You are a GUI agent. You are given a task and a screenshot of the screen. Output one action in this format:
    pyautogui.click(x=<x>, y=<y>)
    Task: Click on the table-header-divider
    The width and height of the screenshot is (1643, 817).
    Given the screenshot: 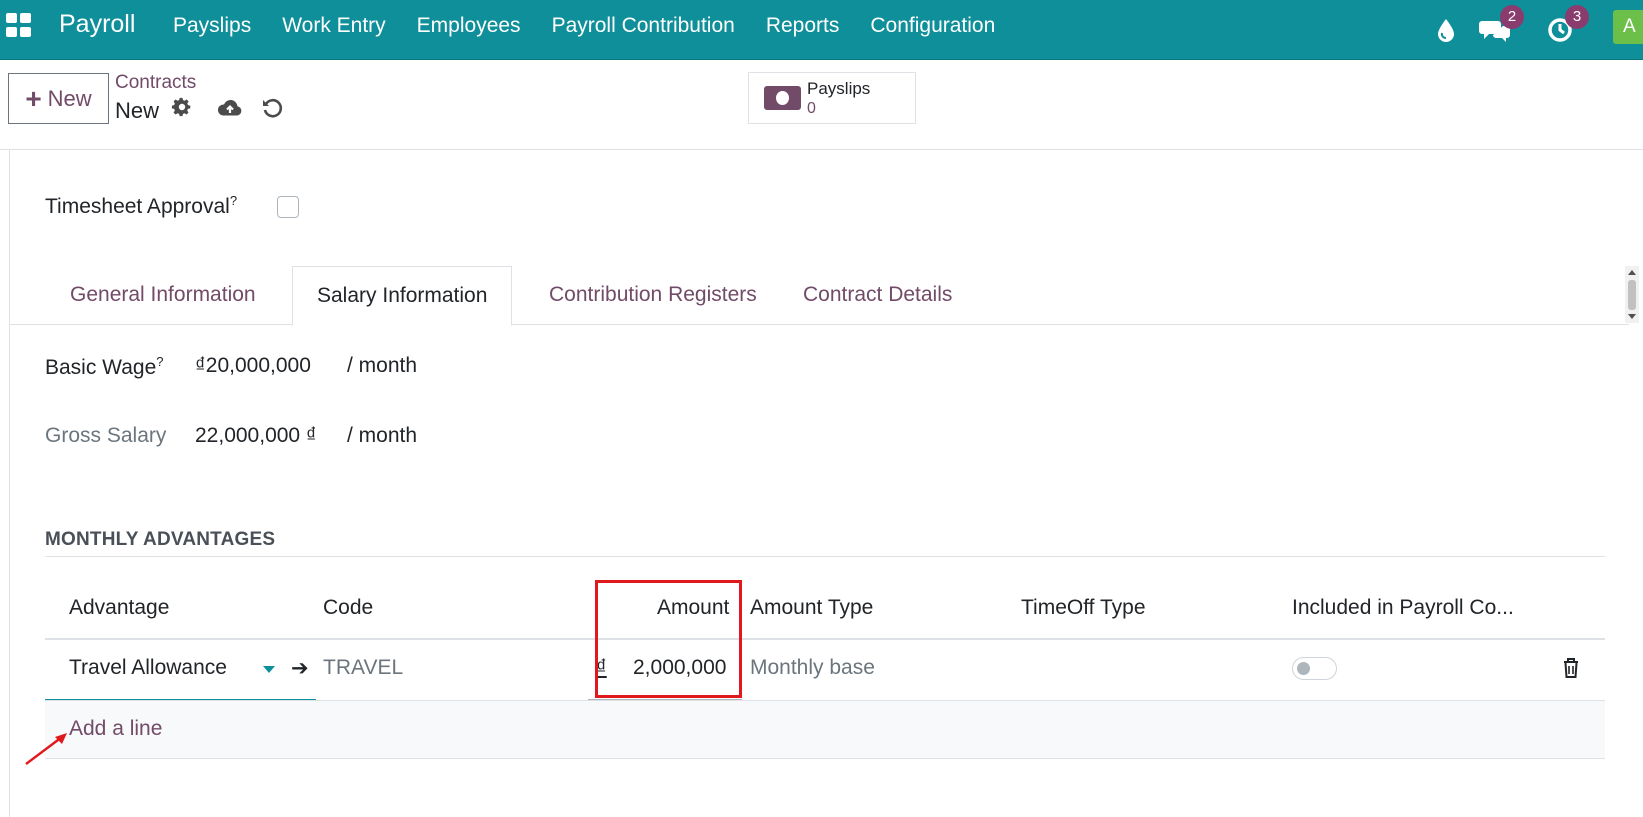 What is the action you would take?
    pyautogui.click(x=825, y=639)
    